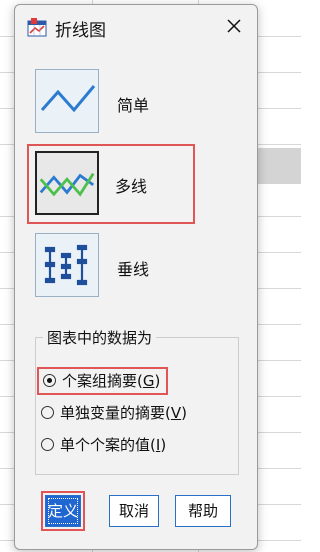  What do you see at coordinates (63, 511) in the screenshot?
I see `define-button: 定义` at bounding box center [63, 511].